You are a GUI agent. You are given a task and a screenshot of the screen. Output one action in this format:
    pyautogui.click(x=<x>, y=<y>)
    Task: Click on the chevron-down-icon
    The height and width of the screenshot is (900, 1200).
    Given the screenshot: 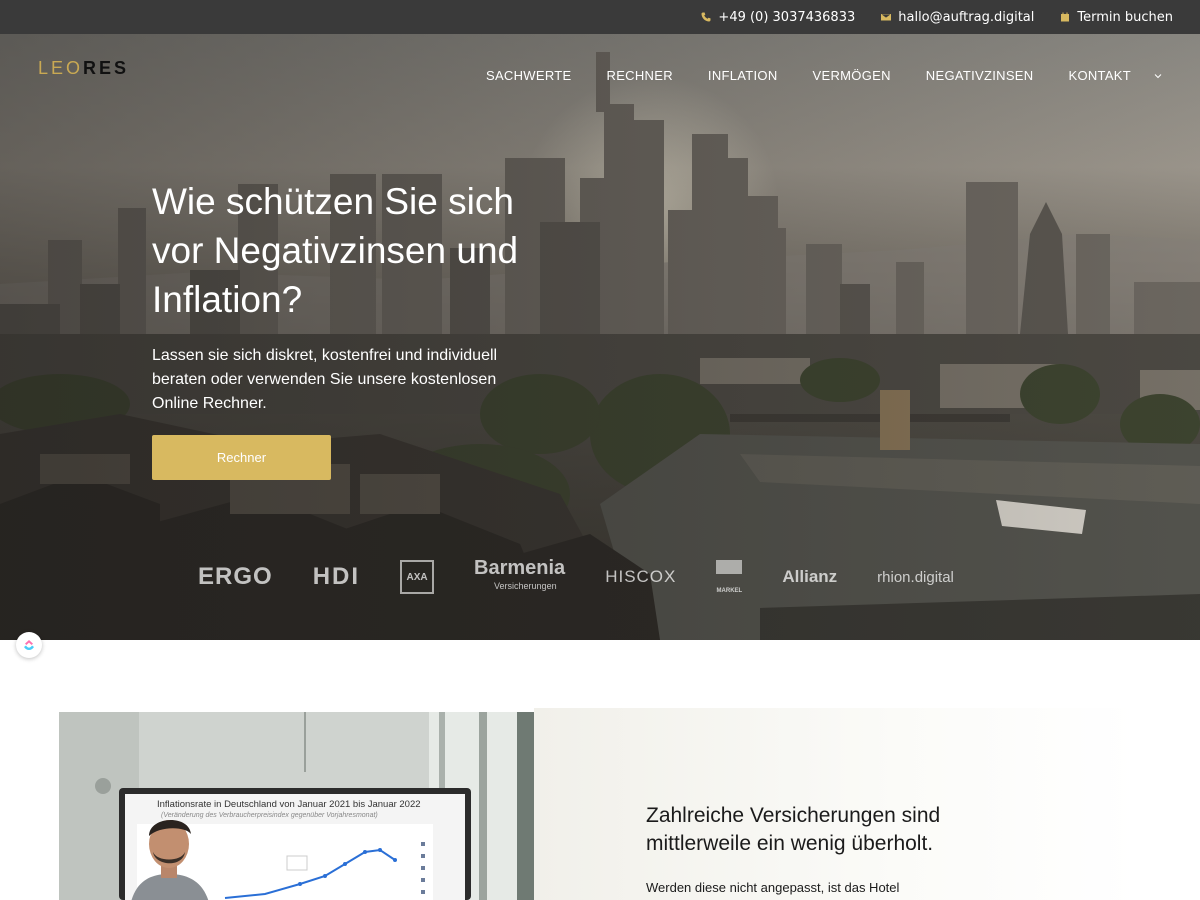 What is the action you would take?
    pyautogui.click(x=1158, y=76)
    